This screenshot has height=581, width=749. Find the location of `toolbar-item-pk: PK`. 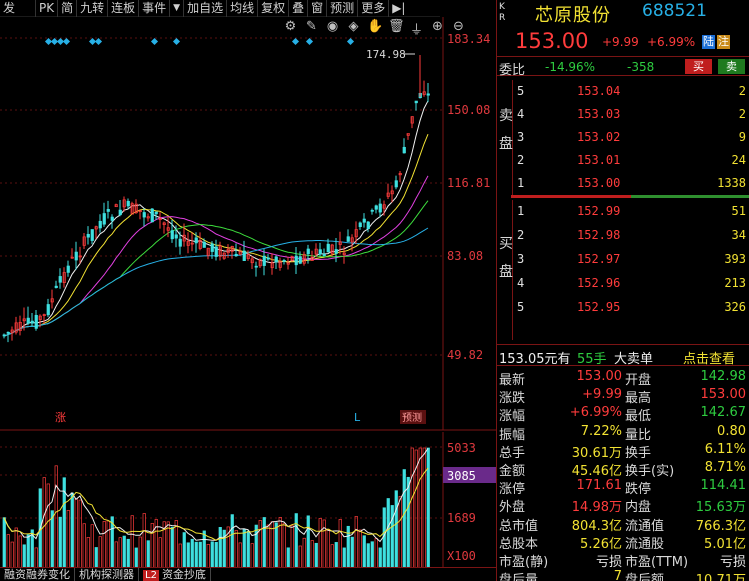

toolbar-item-pk: PK is located at coordinates (47, 8).